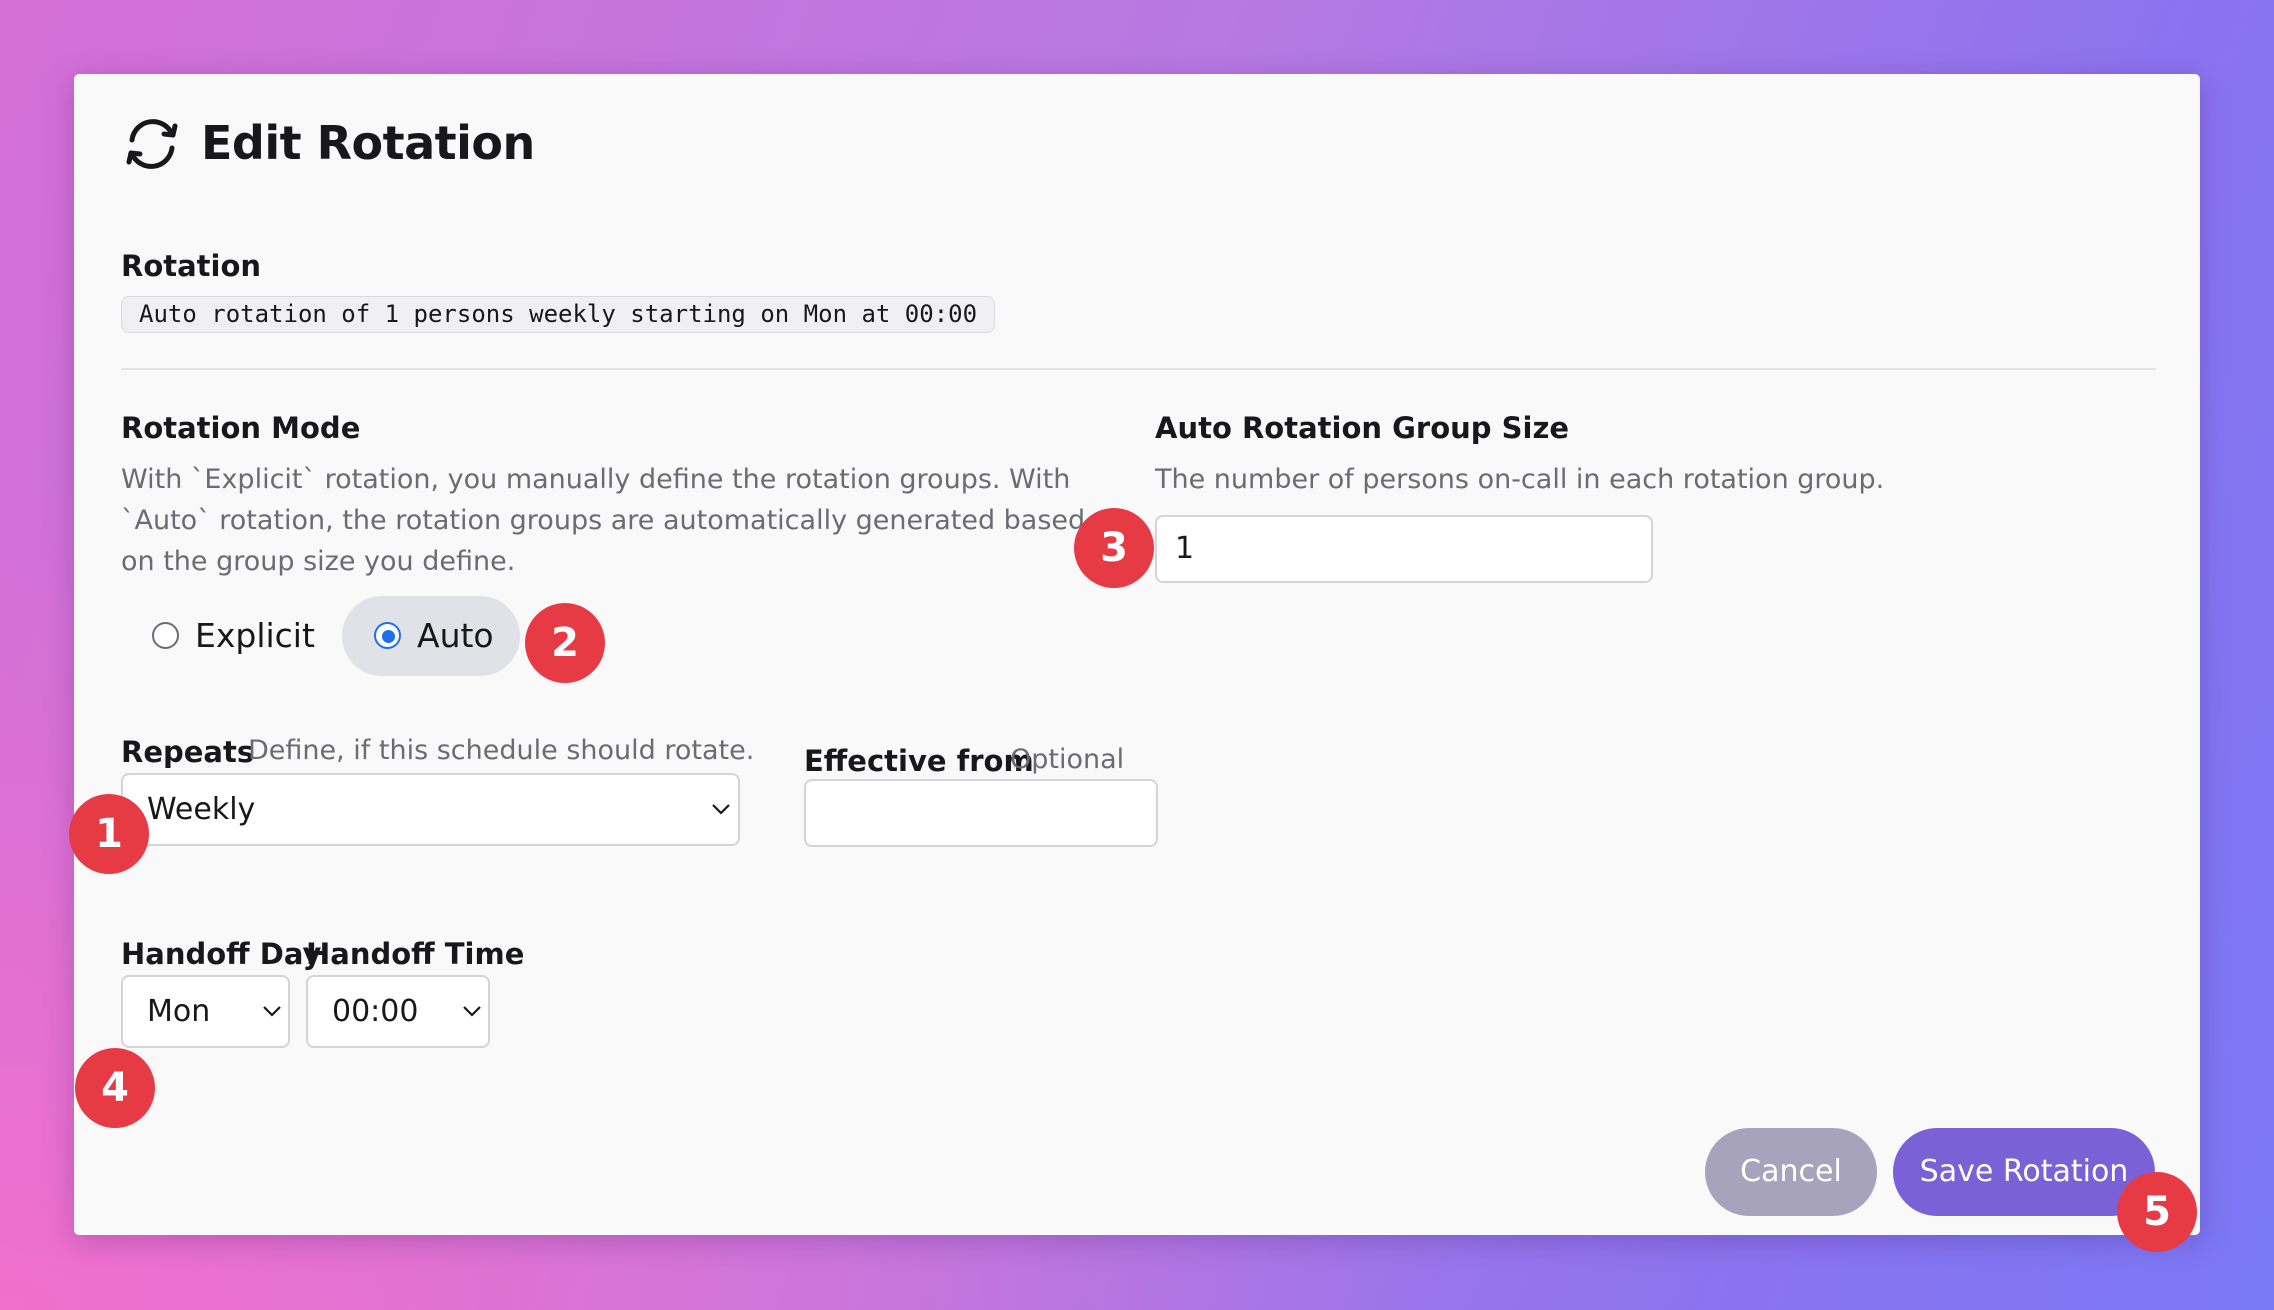  Describe the element at coordinates (255, 635) in the screenshot. I see `radio-explicit-label: Explicit` at that location.